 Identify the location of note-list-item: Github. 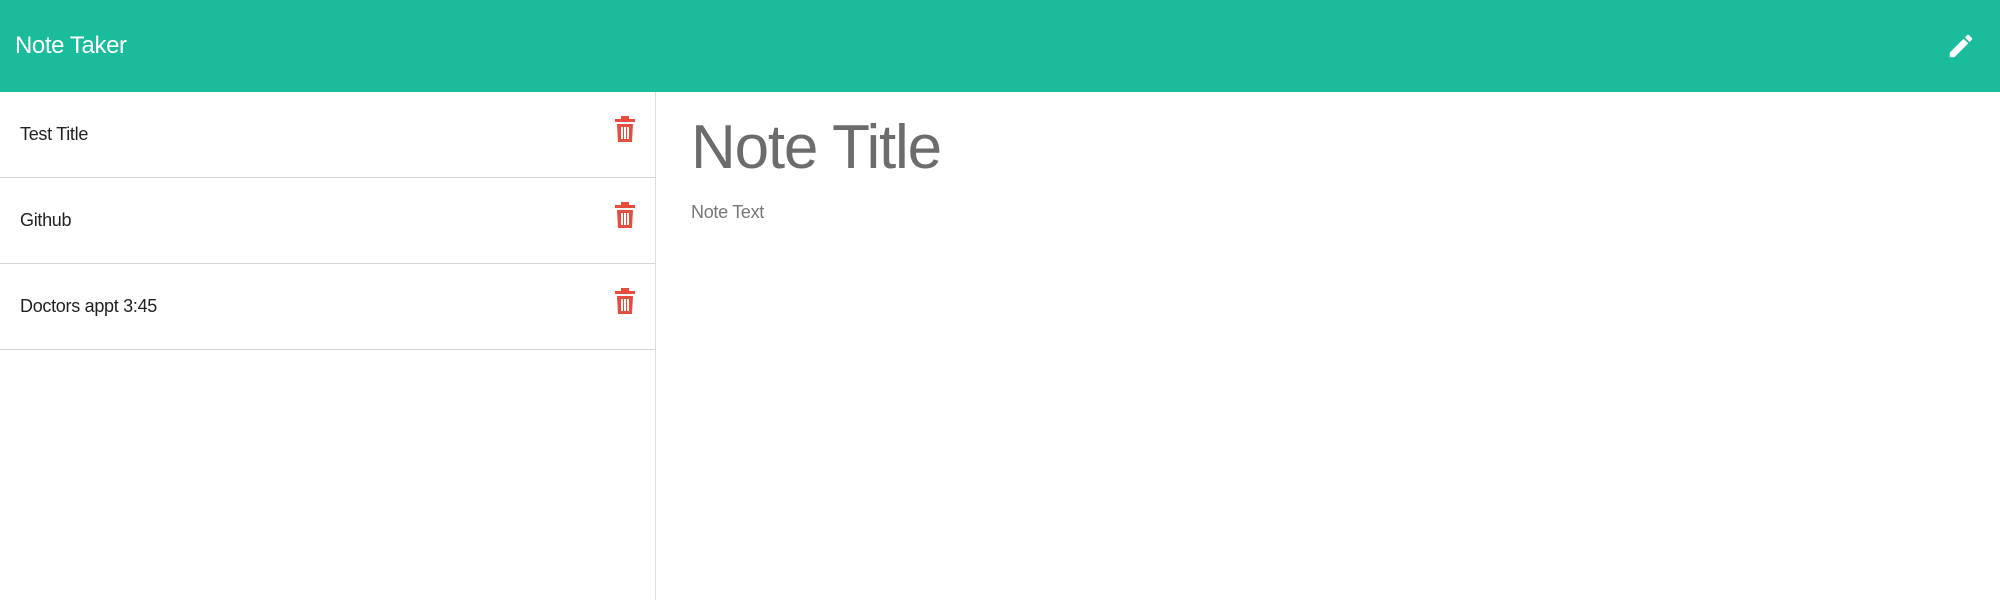
(327, 221).